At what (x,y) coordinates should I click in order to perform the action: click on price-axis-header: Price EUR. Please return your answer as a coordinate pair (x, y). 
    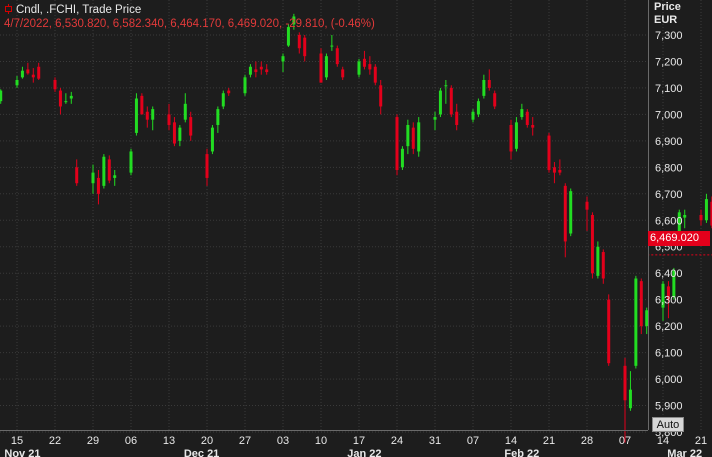
    Looking at the image, I should click on (667, 14).